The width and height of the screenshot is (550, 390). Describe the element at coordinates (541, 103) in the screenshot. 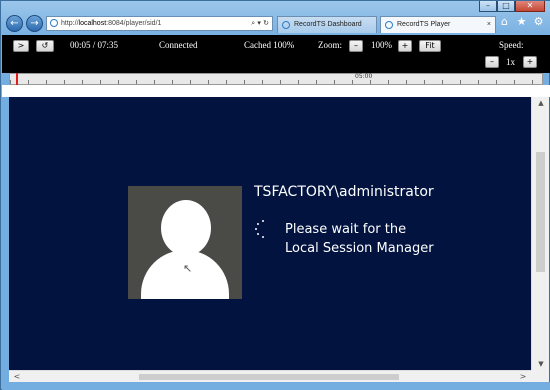

I see `scroll-up-icon: ▲` at that location.